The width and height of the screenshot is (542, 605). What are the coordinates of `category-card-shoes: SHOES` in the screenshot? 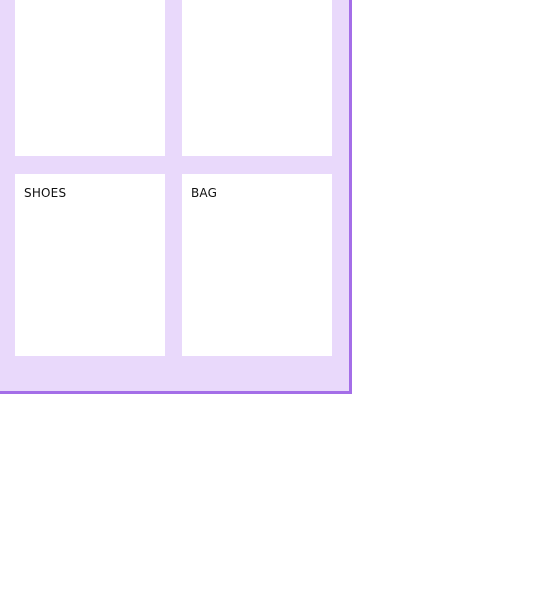 It's located at (90, 265).